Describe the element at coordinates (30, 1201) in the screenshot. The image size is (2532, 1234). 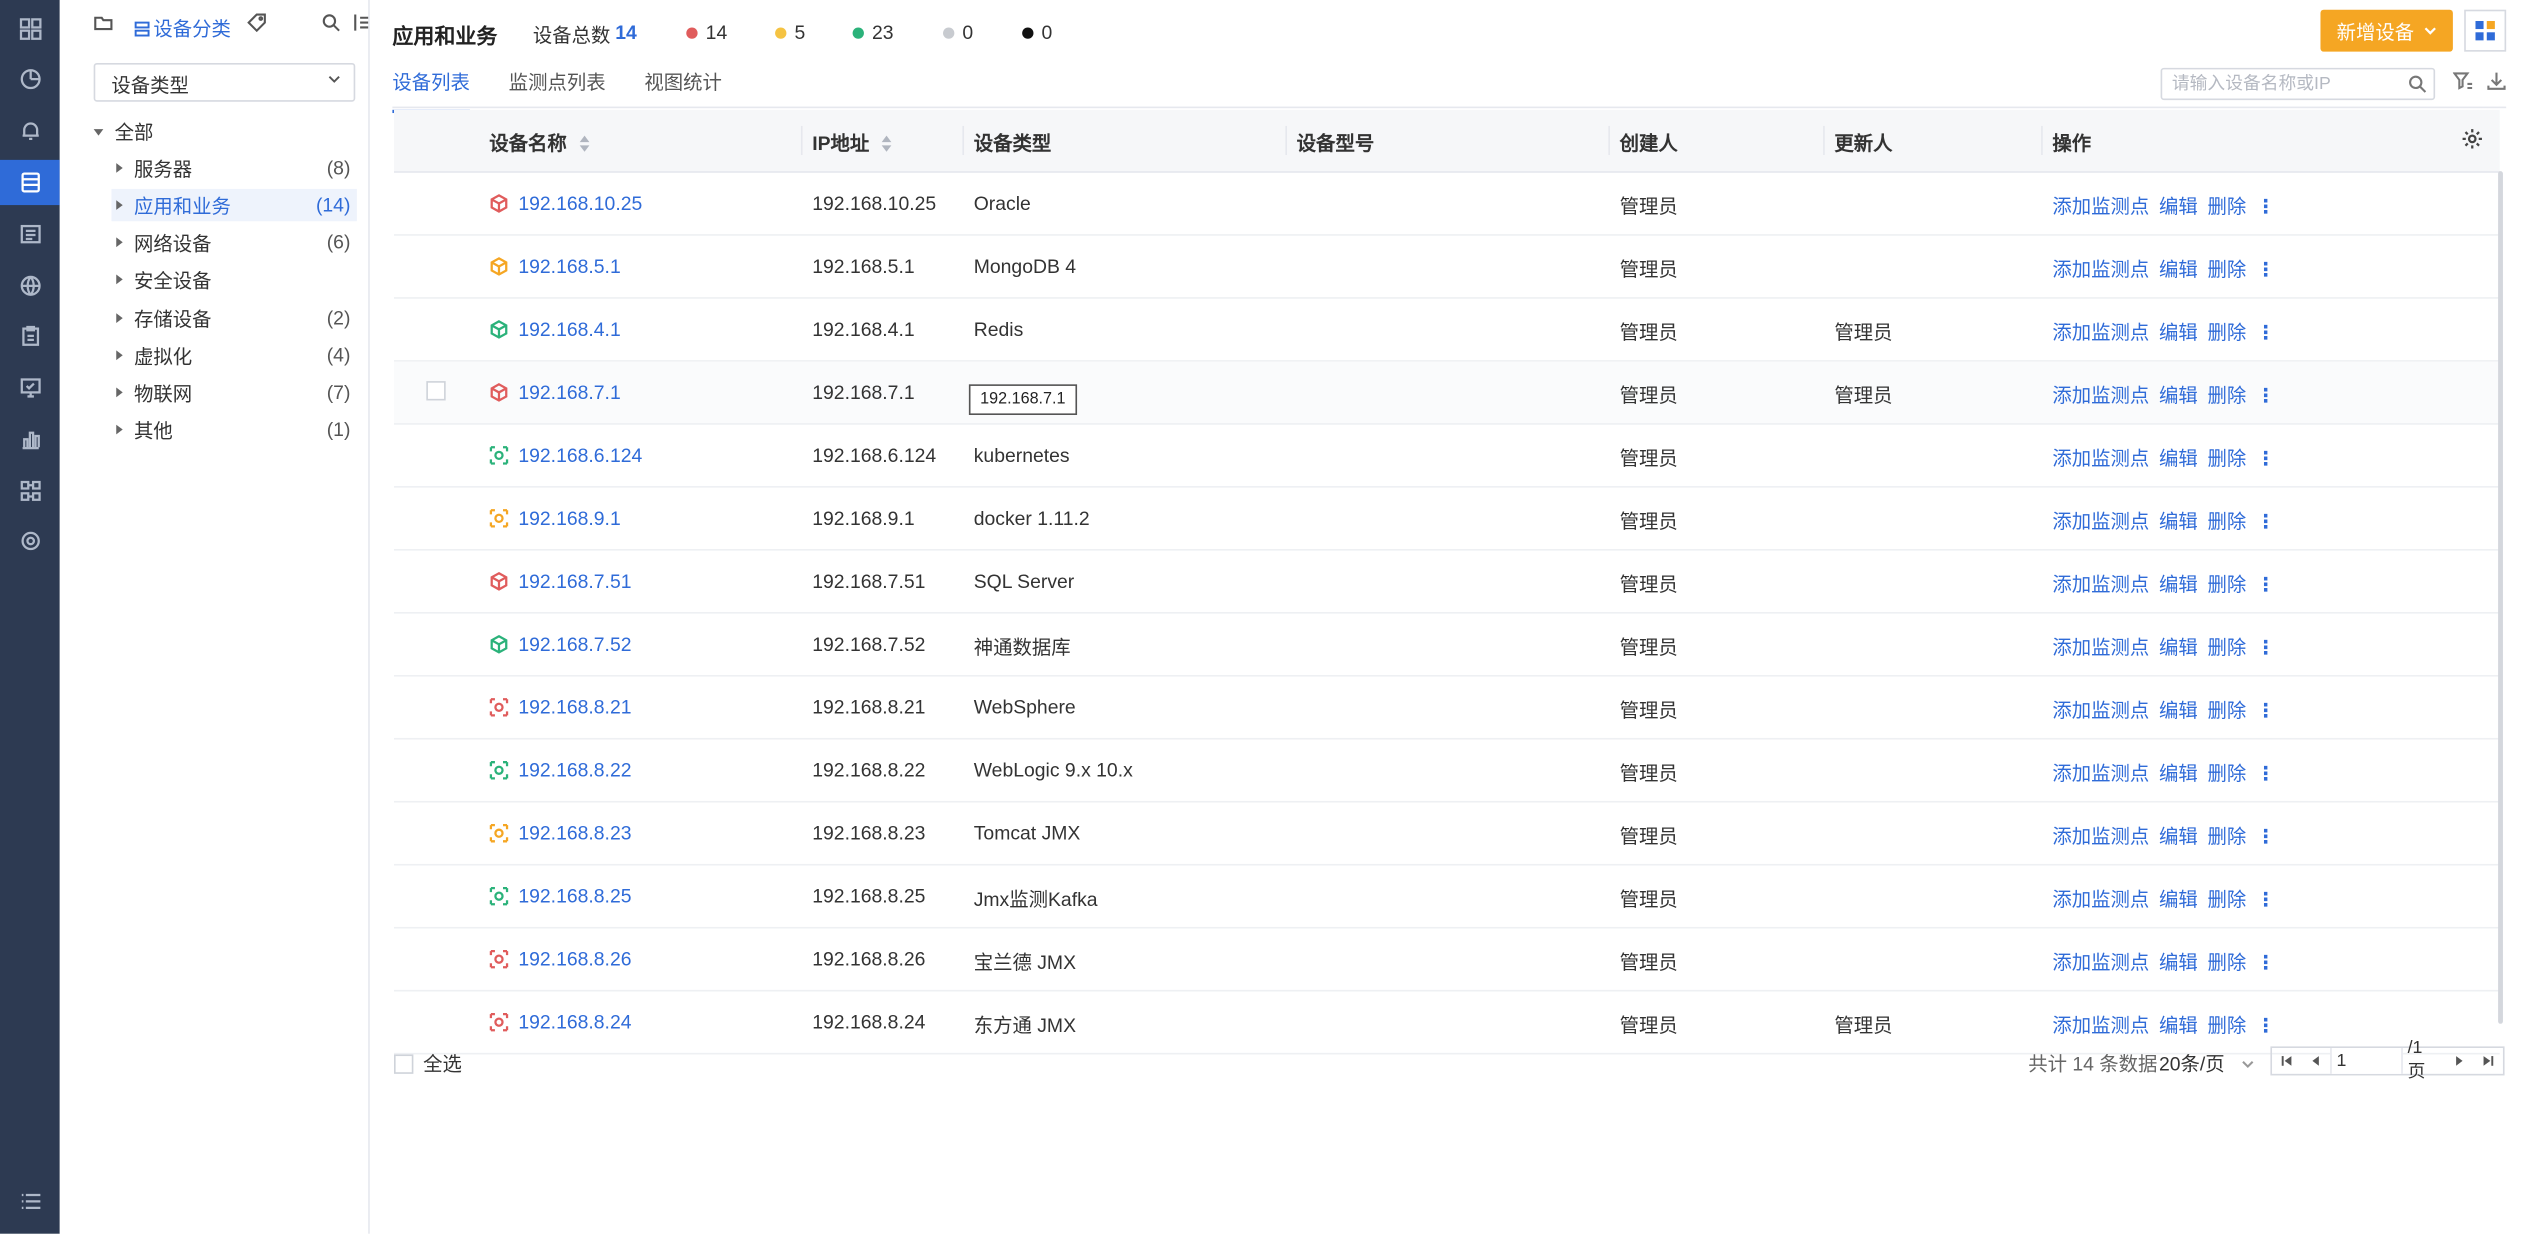
I see `rail-menu-list-button` at that location.